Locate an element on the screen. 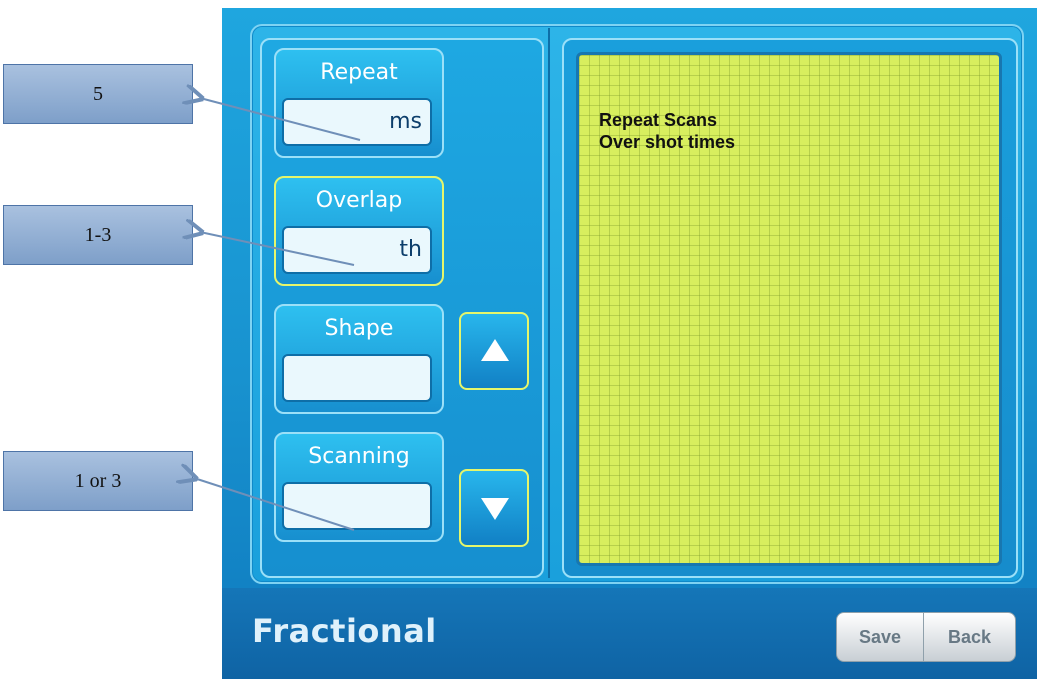 Image resolution: width=1037 pixels, height=679 pixels. arrow-scanning is located at coordinates (274, 504).